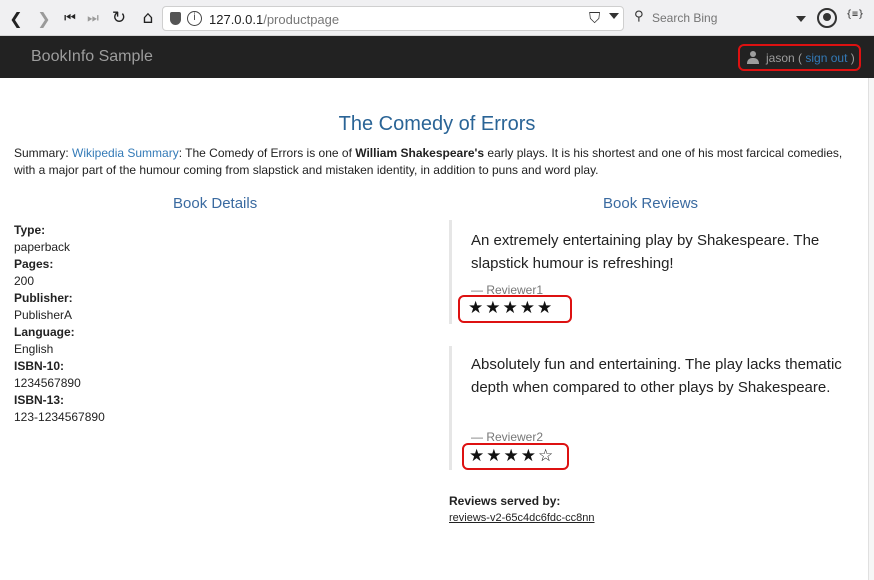 This screenshot has width=874, height=580. What do you see at coordinates (512, 456) in the screenshot?
I see `star-rating-icon: ★★★★☆` at bounding box center [512, 456].